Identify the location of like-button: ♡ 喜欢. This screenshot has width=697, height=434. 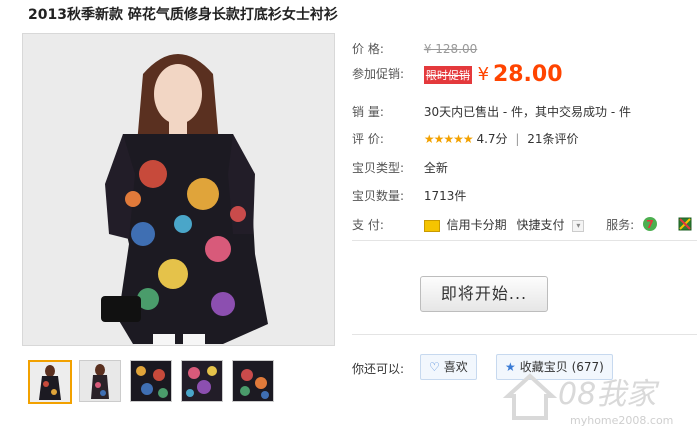
(448, 367).